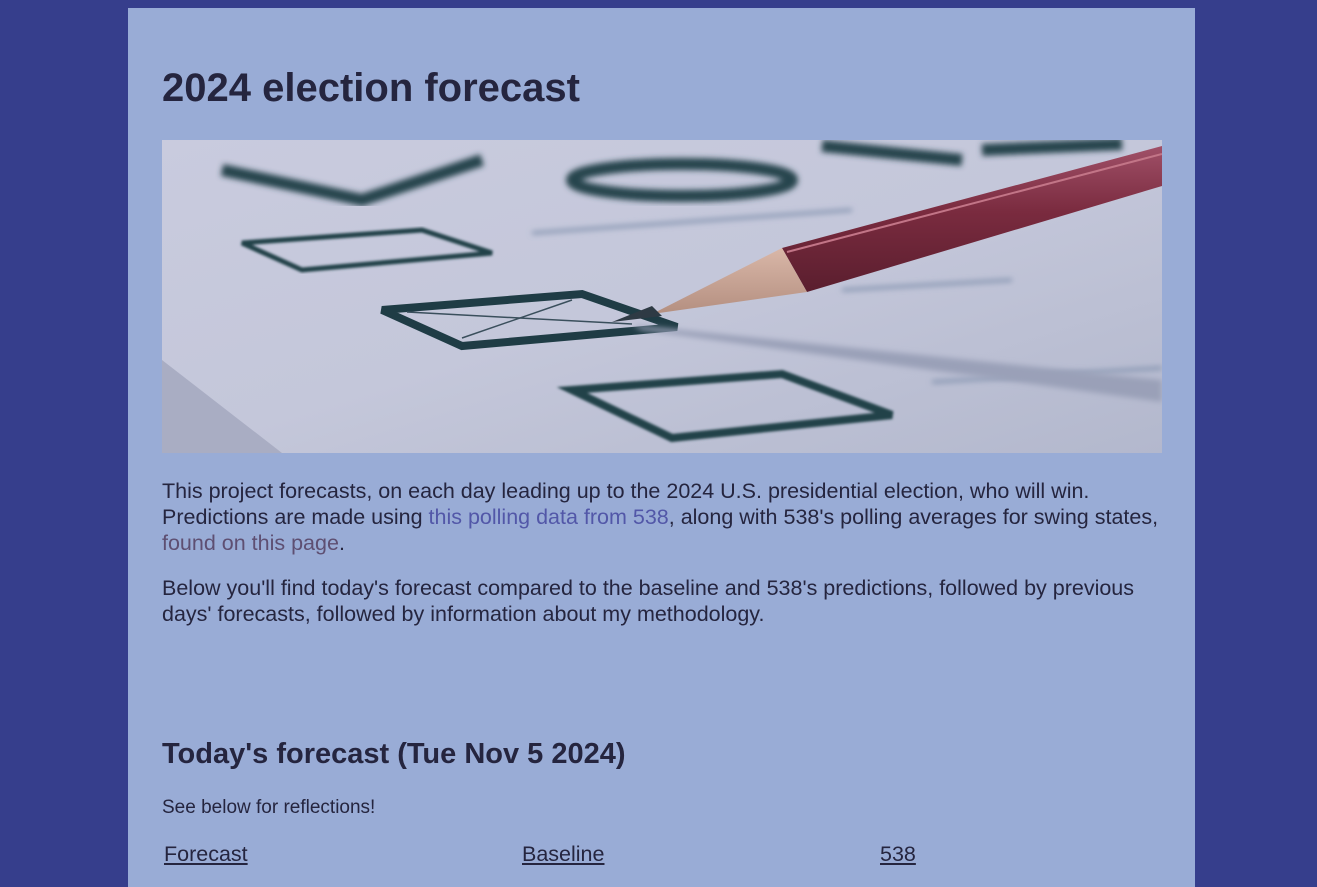  I want to click on reflections-note: See below for reflections!, so click(269, 807).